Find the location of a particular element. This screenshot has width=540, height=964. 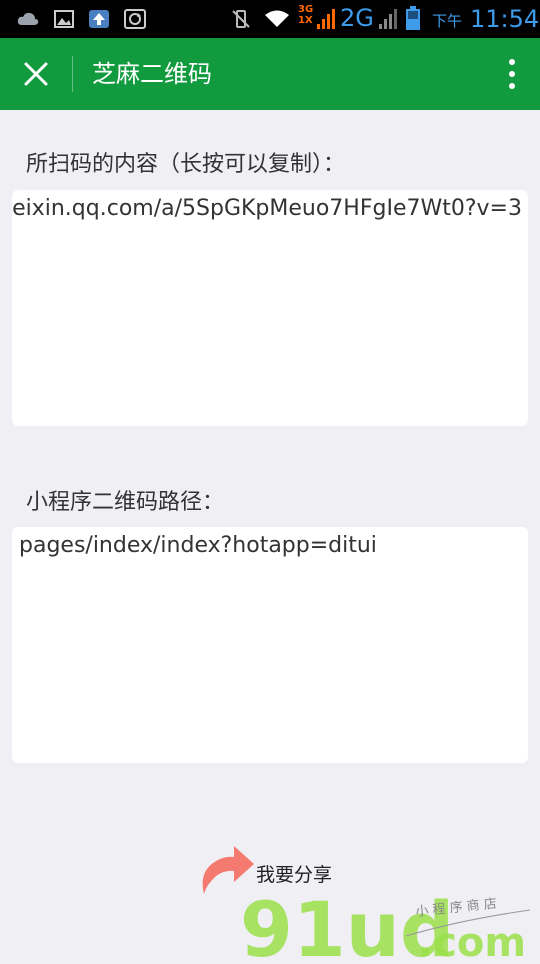

status-bar: 3G 1X 2G 下午 11:54 is located at coordinates (270, 19).